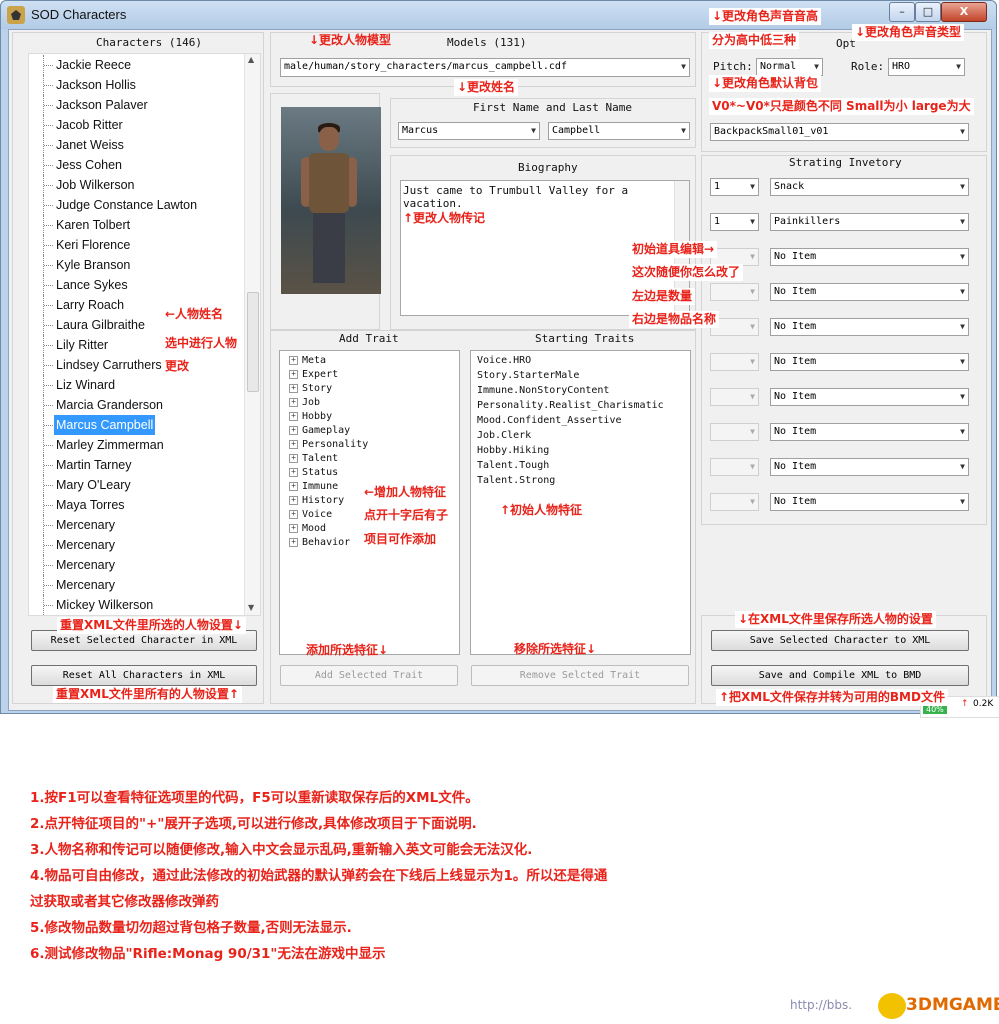 Image resolution: width=999 pixels, height=1024 pixels. What do you see at coordinates (136, 185) in the screenshot?
I see `character-list-item: Job Wilkerson` at bounding box center [136, 185].